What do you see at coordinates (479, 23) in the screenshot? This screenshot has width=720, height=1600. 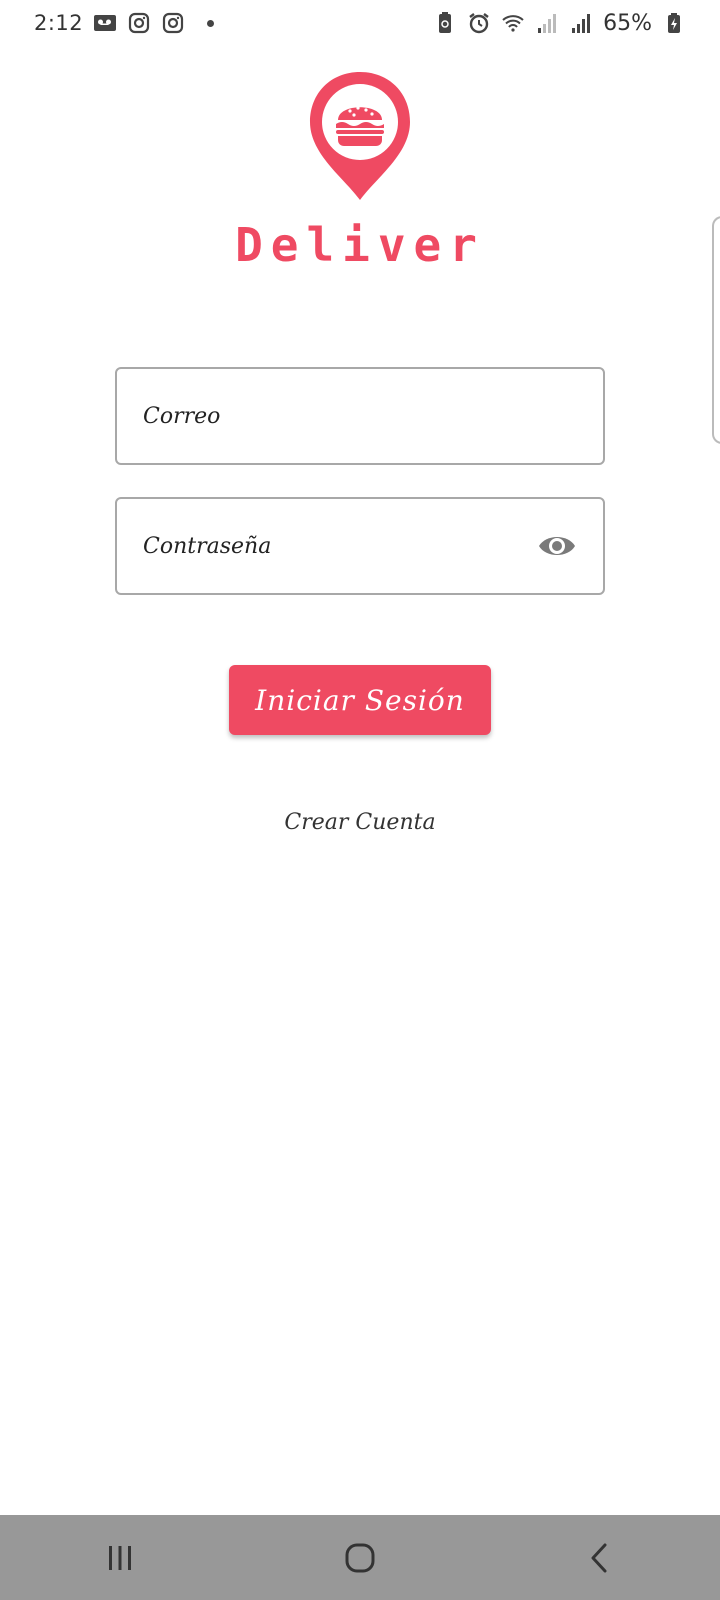 I see `alarm-icon` at bounding box center [479, 23].